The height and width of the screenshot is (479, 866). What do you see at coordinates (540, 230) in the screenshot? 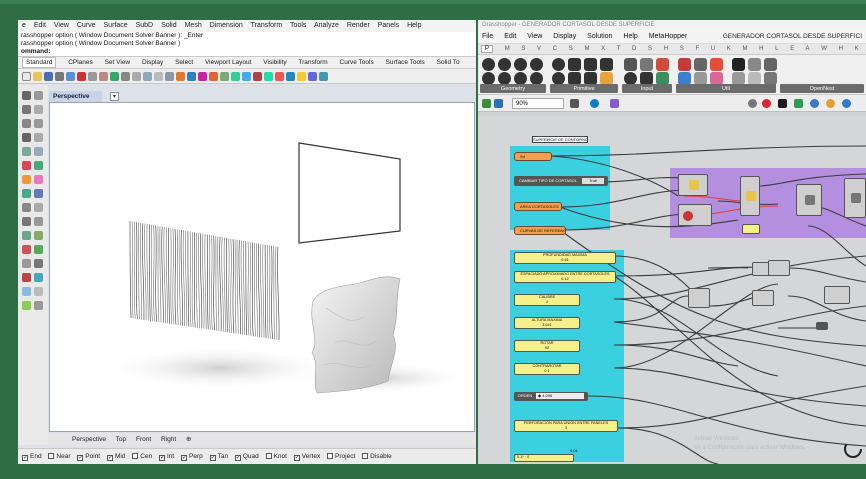
I see `reference-curves-parameter: CURVAS DE REFERENCIA` at bounding box center [540, 230].